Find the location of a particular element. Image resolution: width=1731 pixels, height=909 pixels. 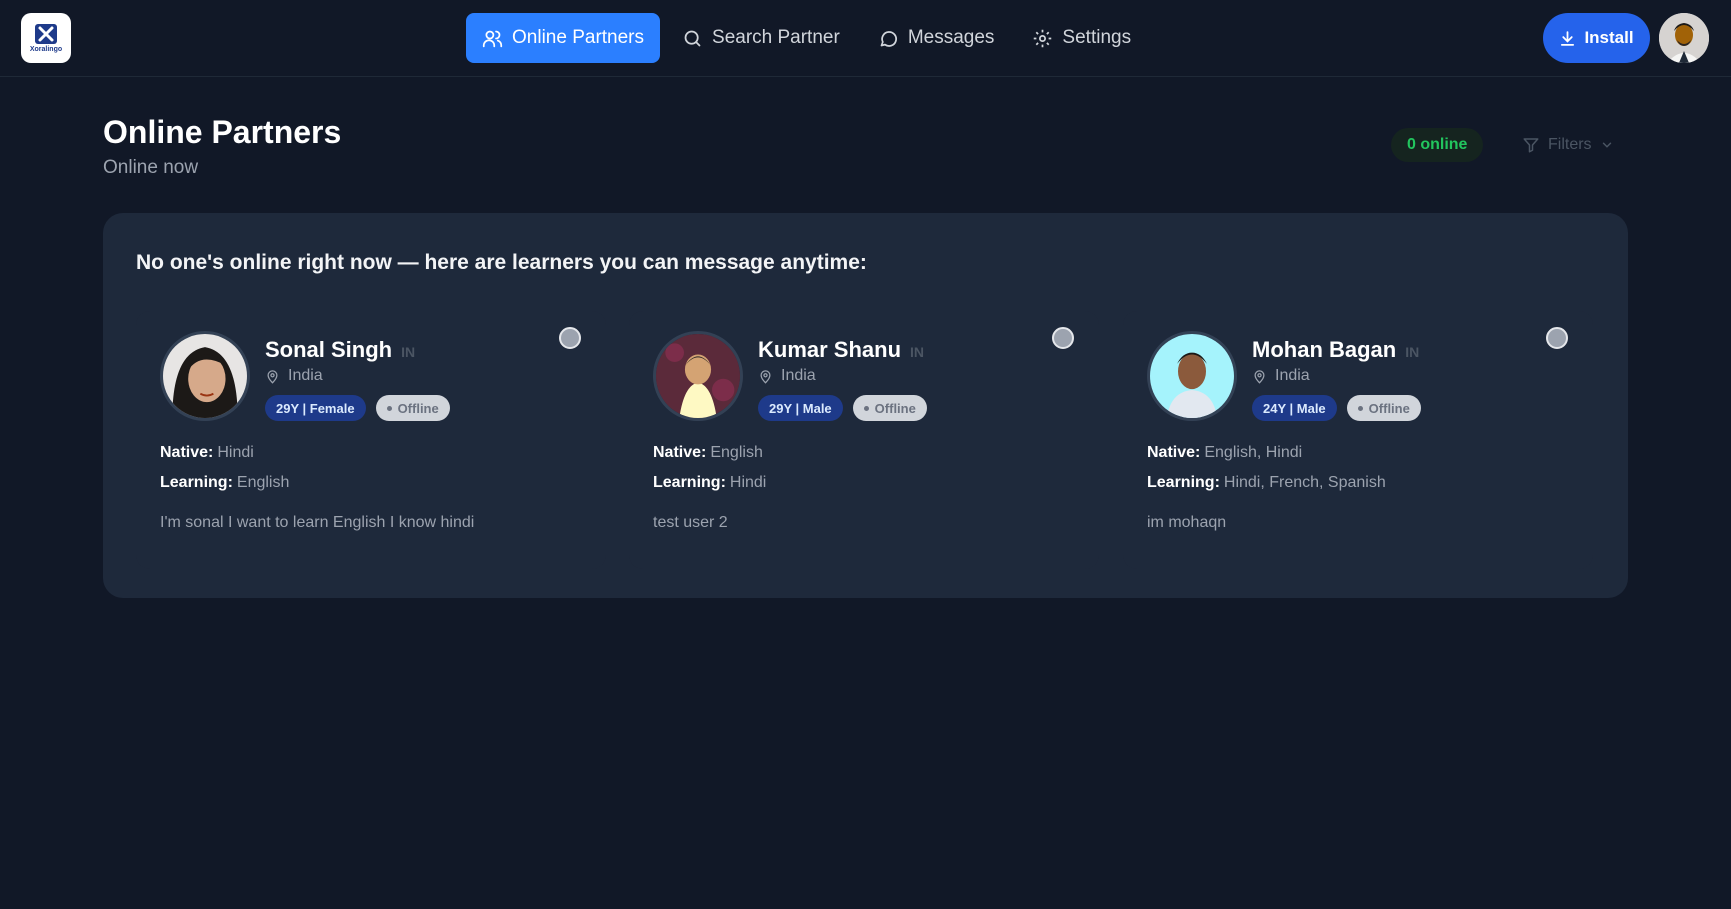

partner-tags: 29Y | Male Offline is located at coordinates (842, 408).